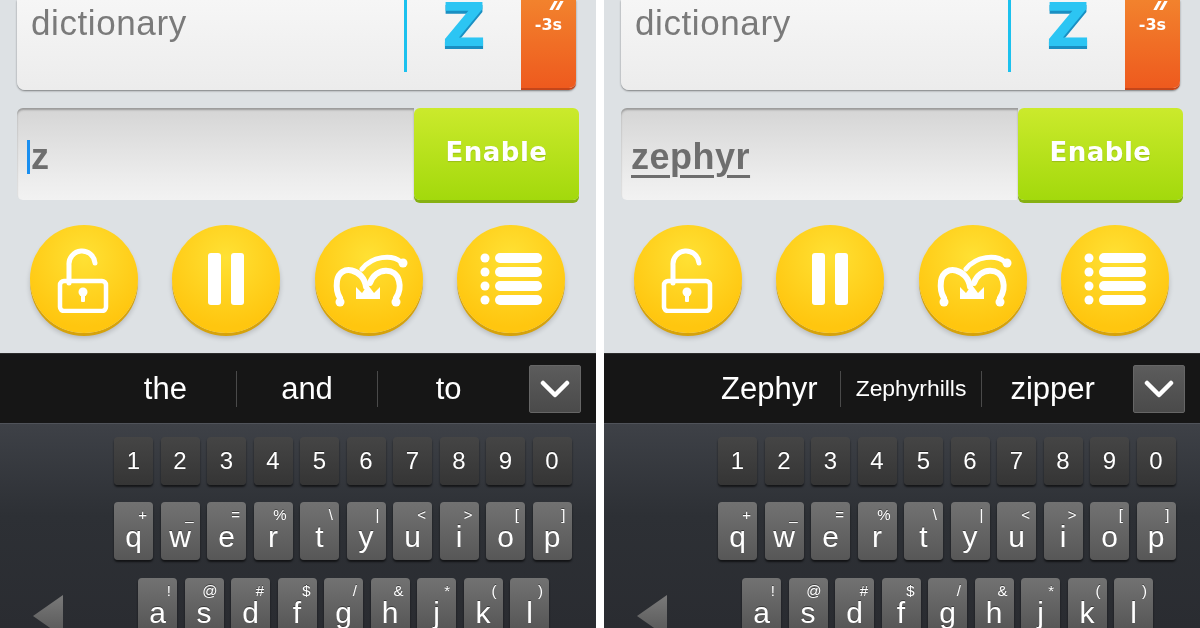 The height and width of the screenshot is (628, 1200). What do you see at coordinates (1052, 388) in the screenshot?
I see `suggestion-item: zipper` at bounding box center [1052, 388].